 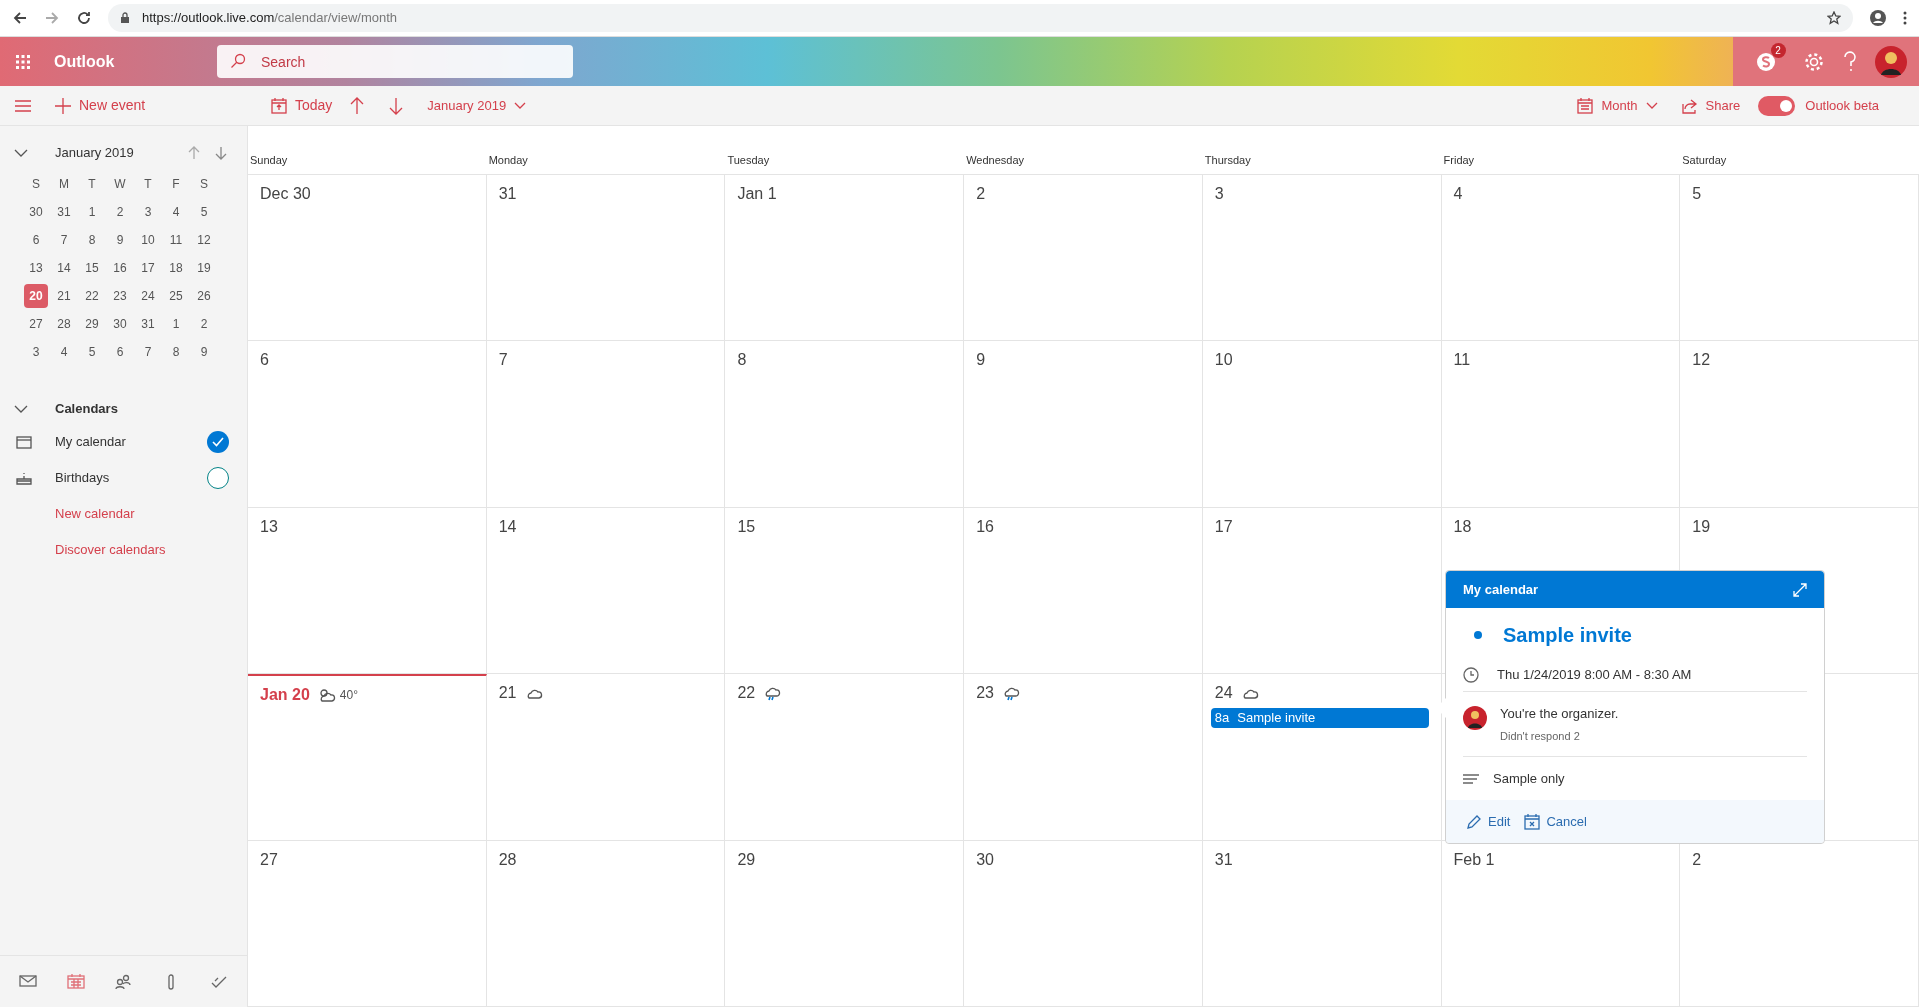 What do you see at coordinates (92, 324) in the screenshot?
I see `date-cell: 29` at bounding box center [92, 324].